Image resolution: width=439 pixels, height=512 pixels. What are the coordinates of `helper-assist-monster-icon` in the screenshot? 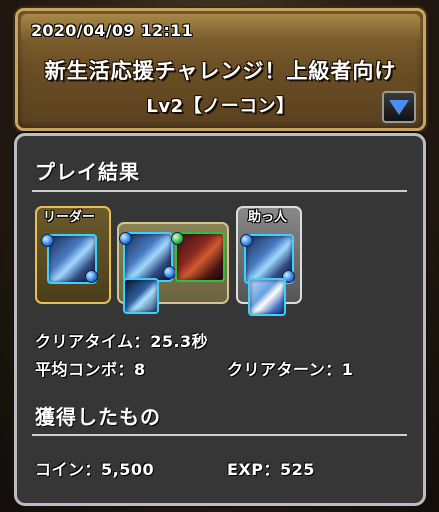 It's located at (267, 297).